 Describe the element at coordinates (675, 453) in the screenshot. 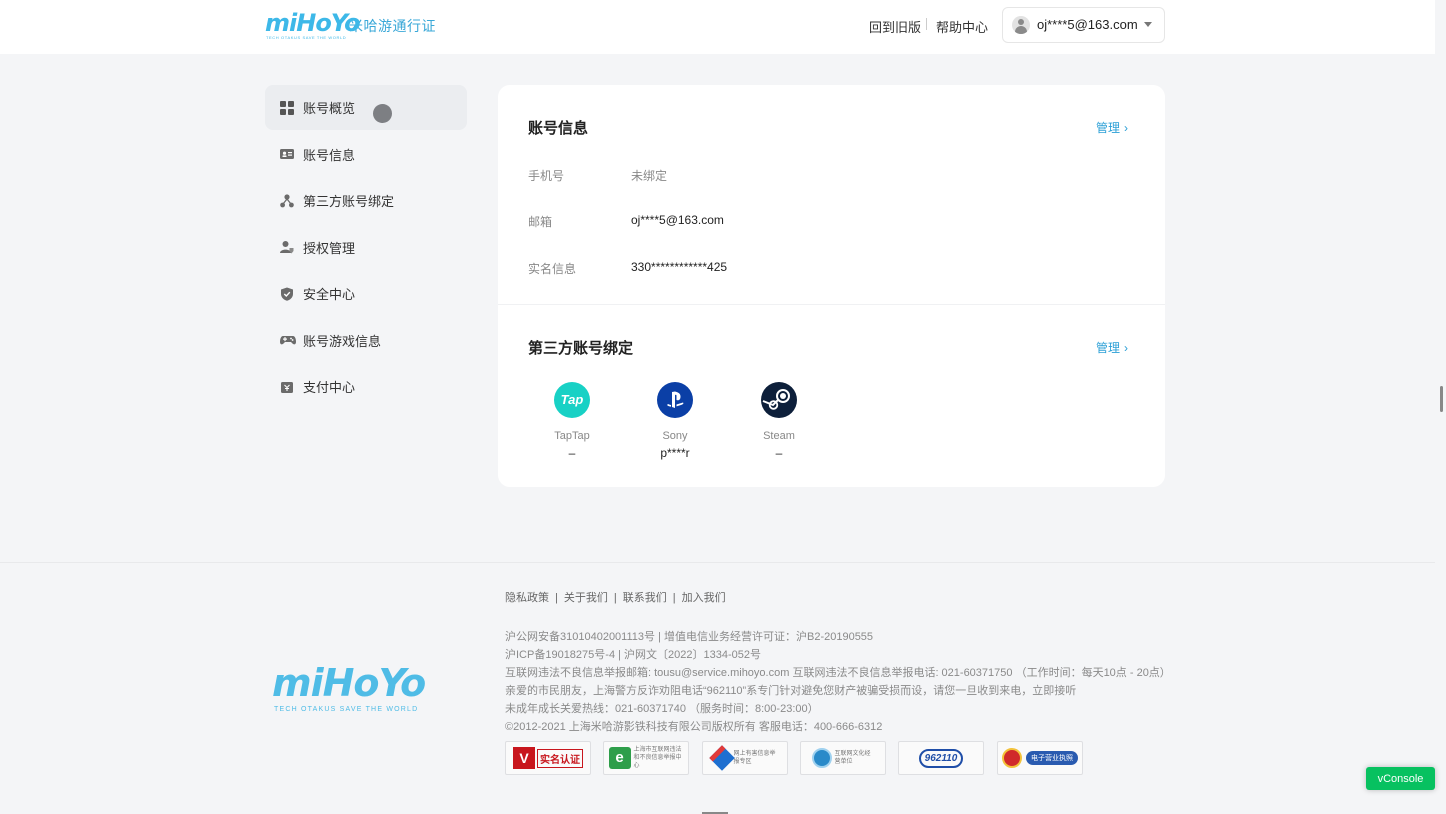

I see `third-party-value: p****r` at that location.